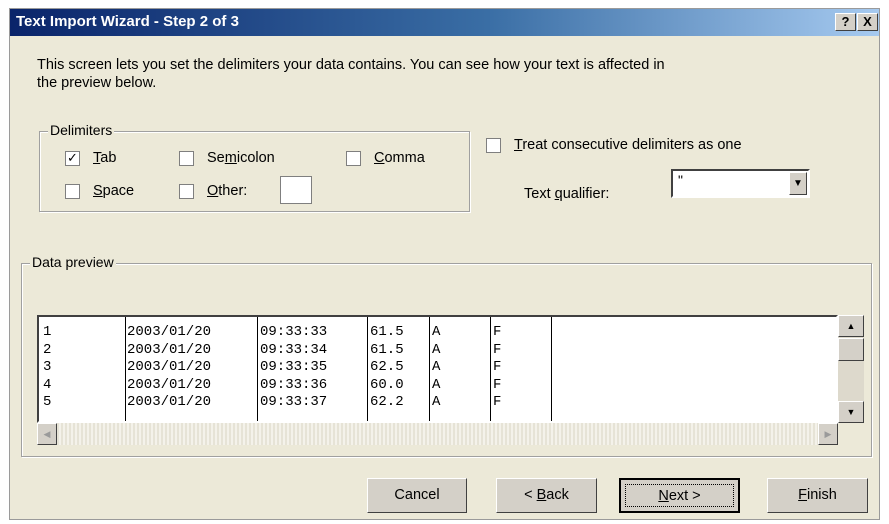  I want to click on cancel-button: Cancel, so click(417, 495).